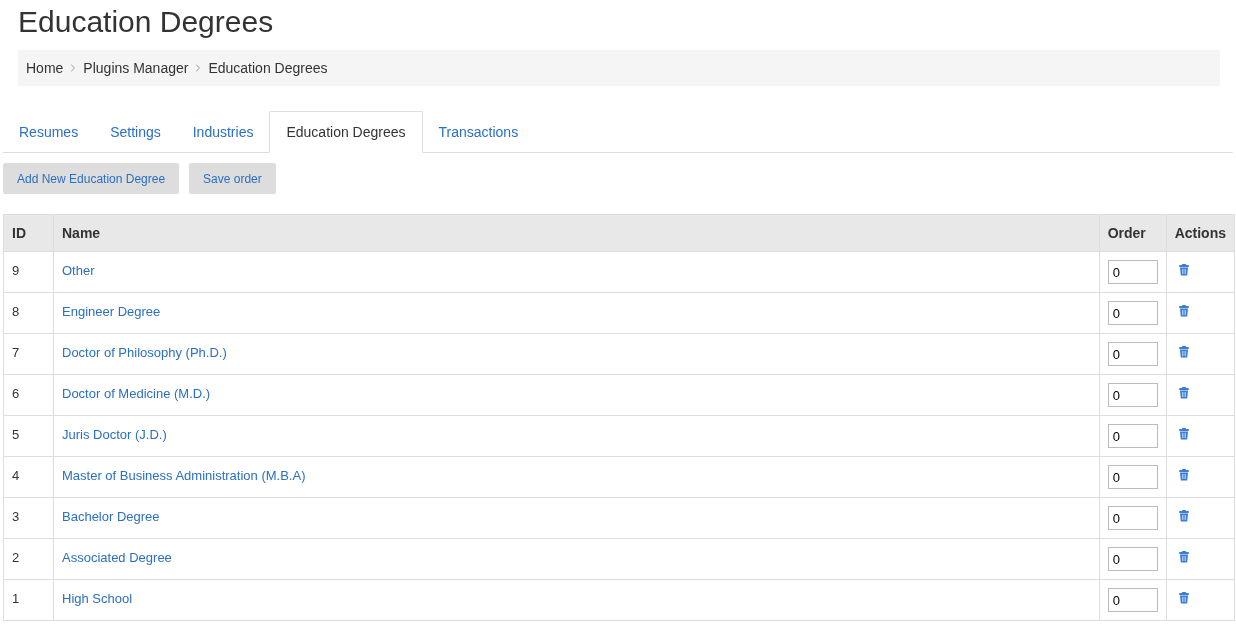  Describe the element at coordinates (97, 598) in the screenshot. I see `degree-link: High School` at that location.